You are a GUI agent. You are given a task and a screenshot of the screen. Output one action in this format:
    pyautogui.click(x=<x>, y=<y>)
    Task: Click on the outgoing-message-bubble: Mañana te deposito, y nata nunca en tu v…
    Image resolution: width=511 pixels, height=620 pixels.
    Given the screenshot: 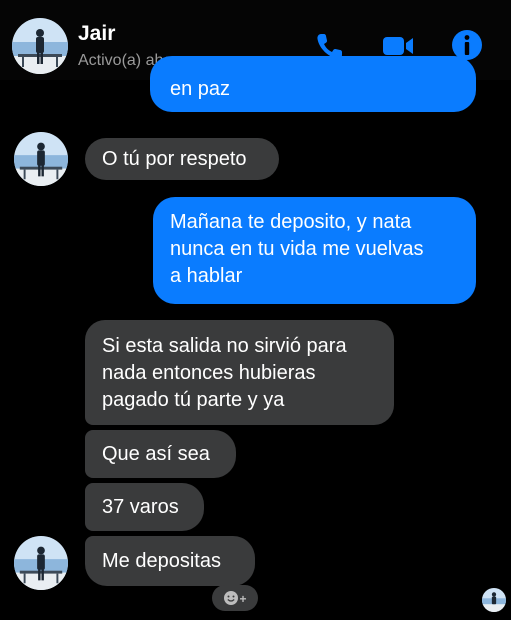 What is the action you would take?
    pyautogui.click(x=314, y=250)
    